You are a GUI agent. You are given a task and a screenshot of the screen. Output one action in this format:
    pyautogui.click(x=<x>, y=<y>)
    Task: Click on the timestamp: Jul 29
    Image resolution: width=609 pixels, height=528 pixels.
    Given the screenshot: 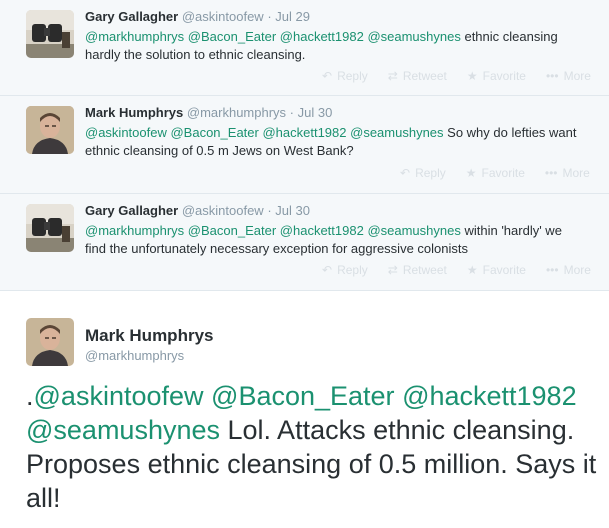 What is the action you would take?
    pyautogui.click(x=292, y=16)
    